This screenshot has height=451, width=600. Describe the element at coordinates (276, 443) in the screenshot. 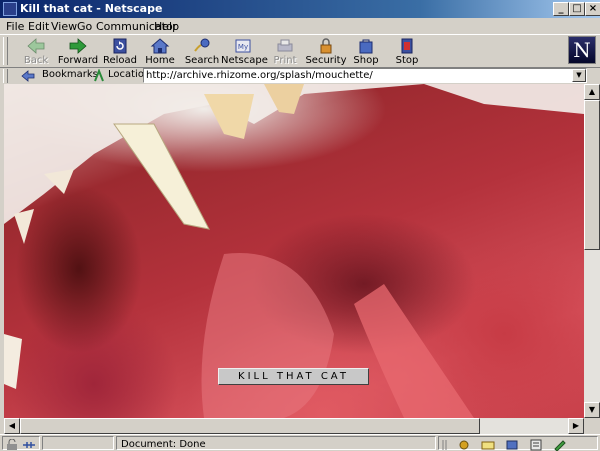

I see `status-message: Document: Done` at that location.